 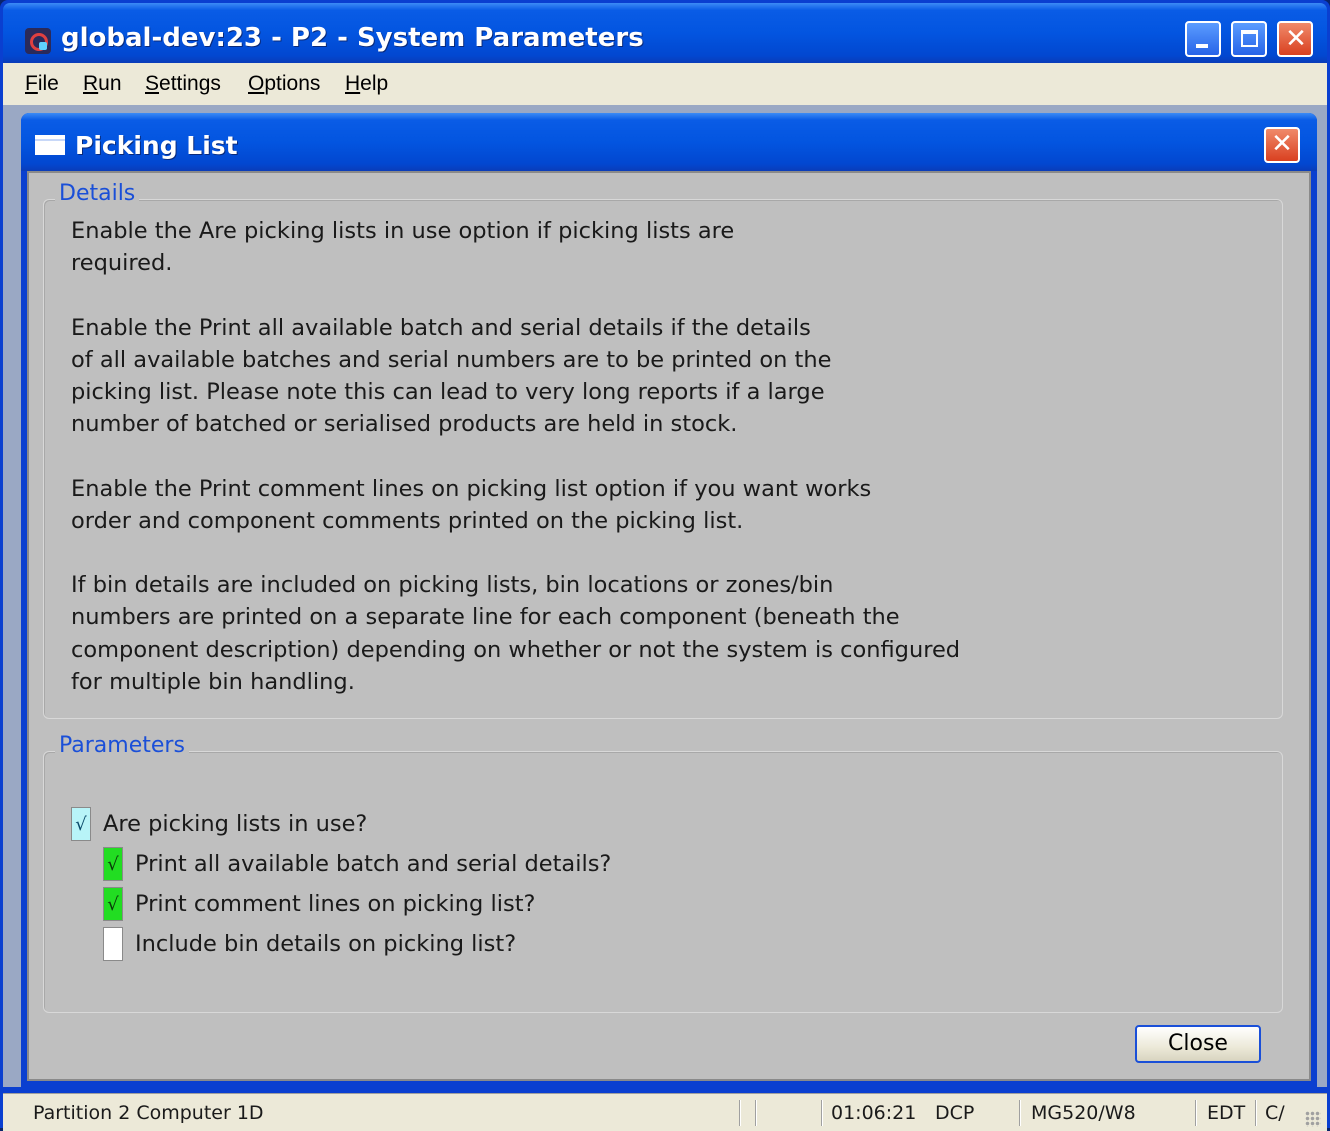 What do you see at coordinates (1203, 39) in the screenshot?
I see `minimize-button` at bounding box center [1203, 39].